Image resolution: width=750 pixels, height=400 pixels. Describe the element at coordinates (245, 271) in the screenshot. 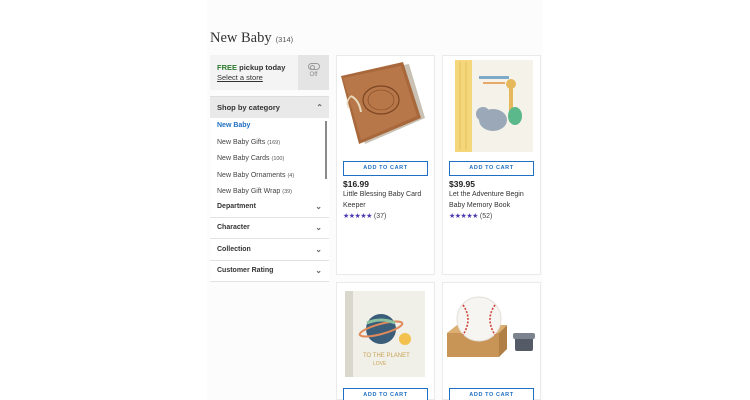

I see `facet-label: Customer Rating` at that location.